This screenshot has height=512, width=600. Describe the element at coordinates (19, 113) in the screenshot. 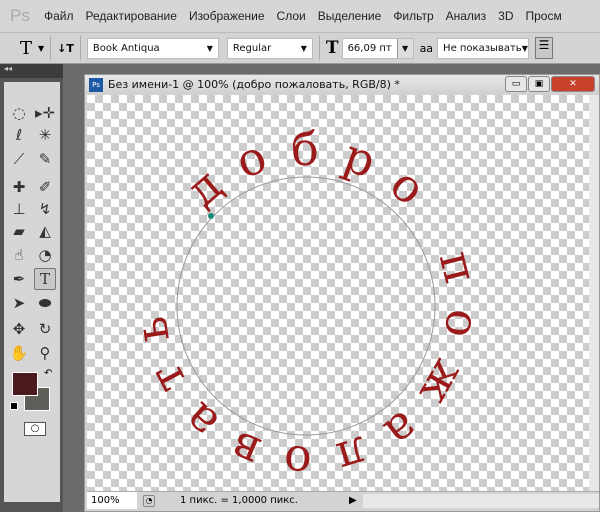

I see `marquee-tool-icon: ◌` at that location.